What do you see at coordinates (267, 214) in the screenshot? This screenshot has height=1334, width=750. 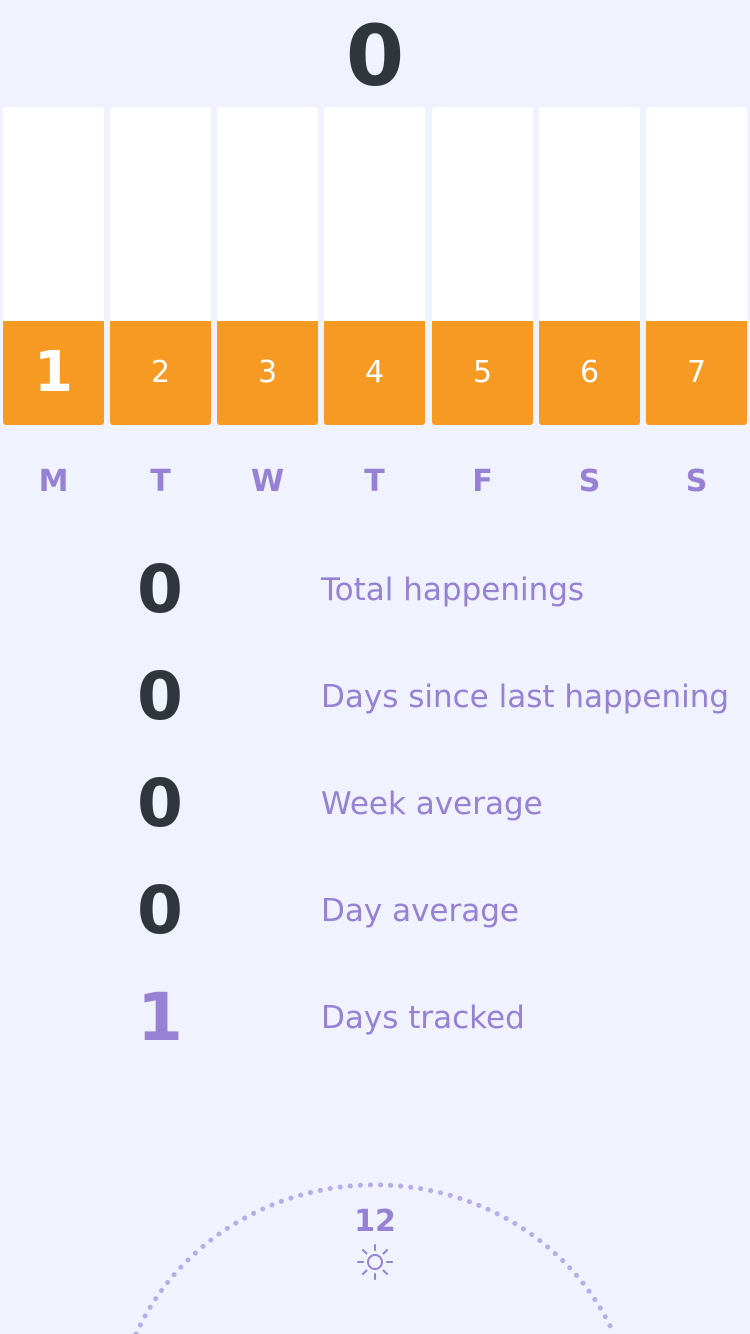 I see `day-3-empty-area` at bounding box center [267, 214].